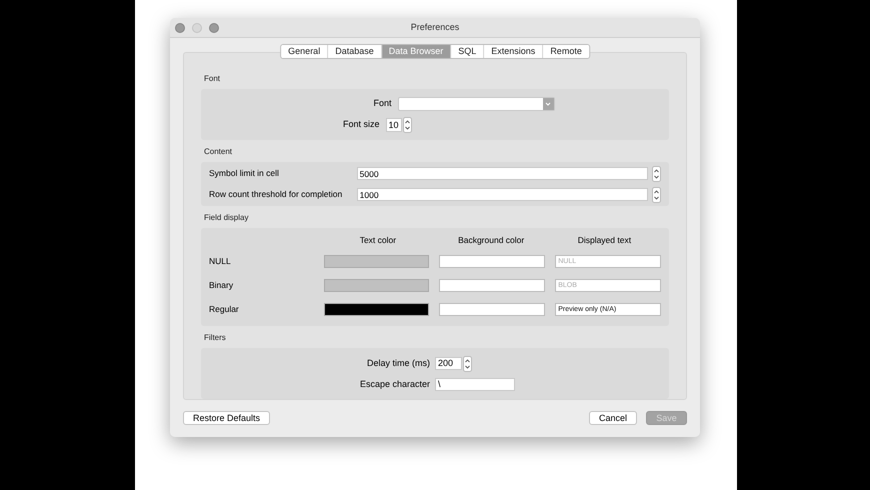 The height and width of the screenshot is (490, 870). I want to click on field-label: Row count threshold for completion, so click(276, 194).